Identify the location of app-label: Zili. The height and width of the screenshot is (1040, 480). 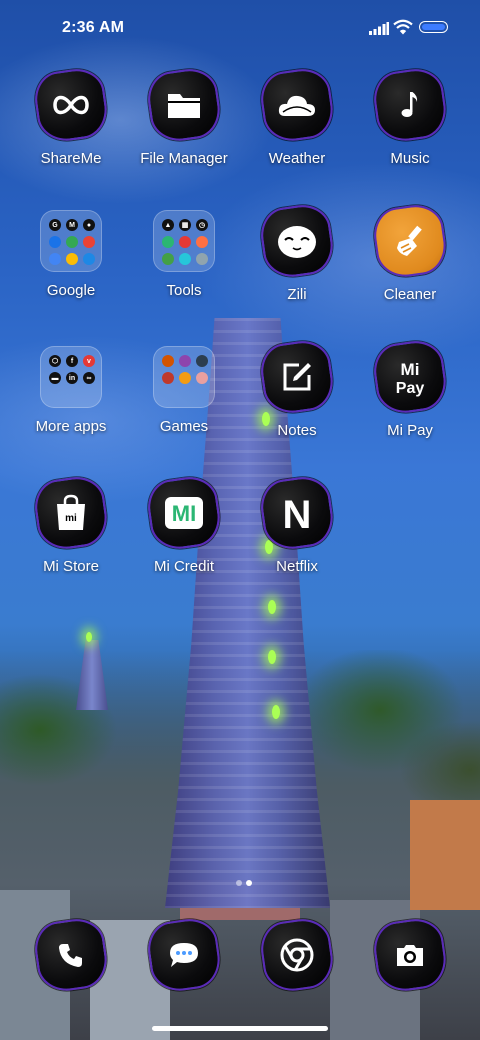
(297, 294).